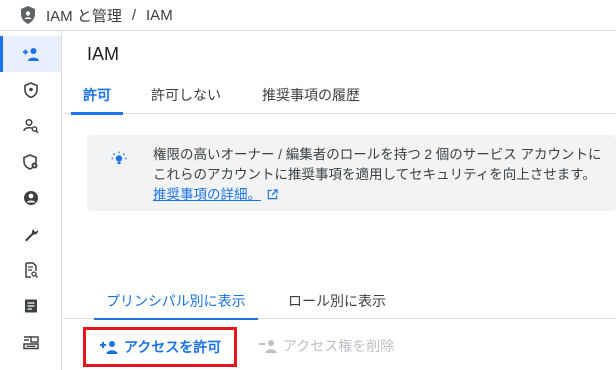 The height and width of the screenshot is (370, 616). I want to click on remove-access-button: アクセス権を削除, so click(326, 346).